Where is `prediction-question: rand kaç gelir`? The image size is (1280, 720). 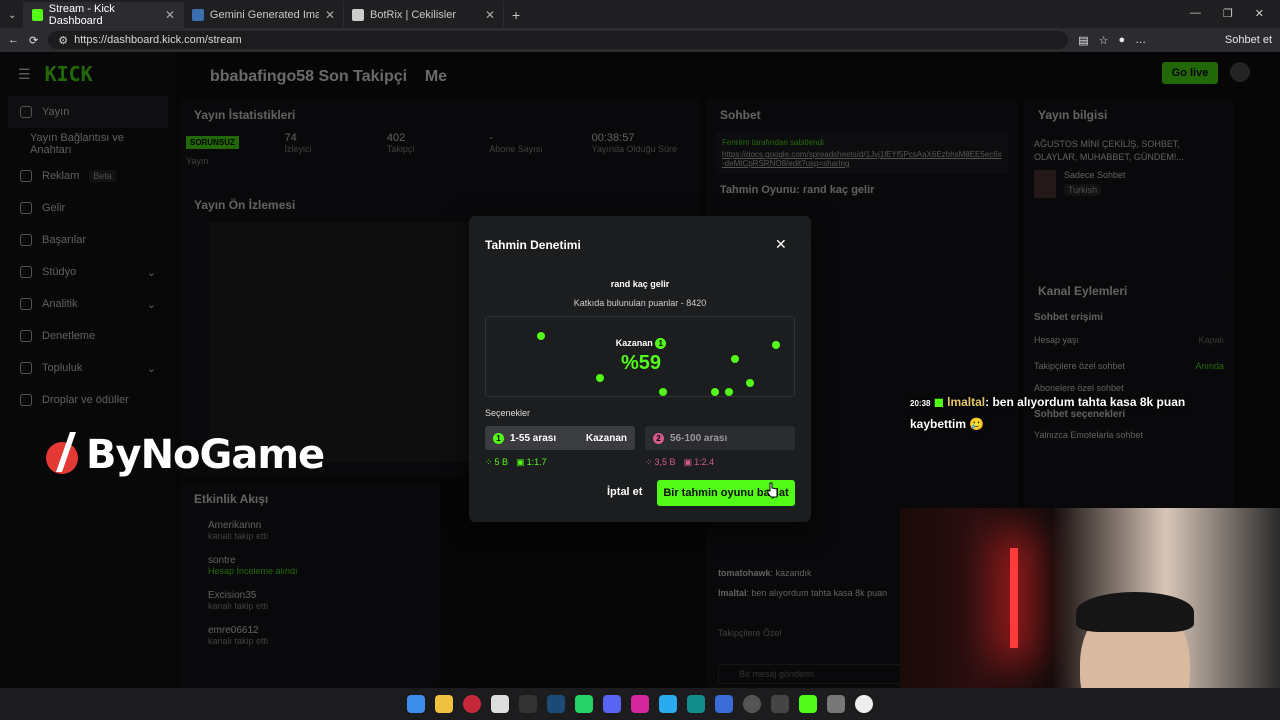
prediction-question: rand kaç gelir is located at coordinates (640, 284).